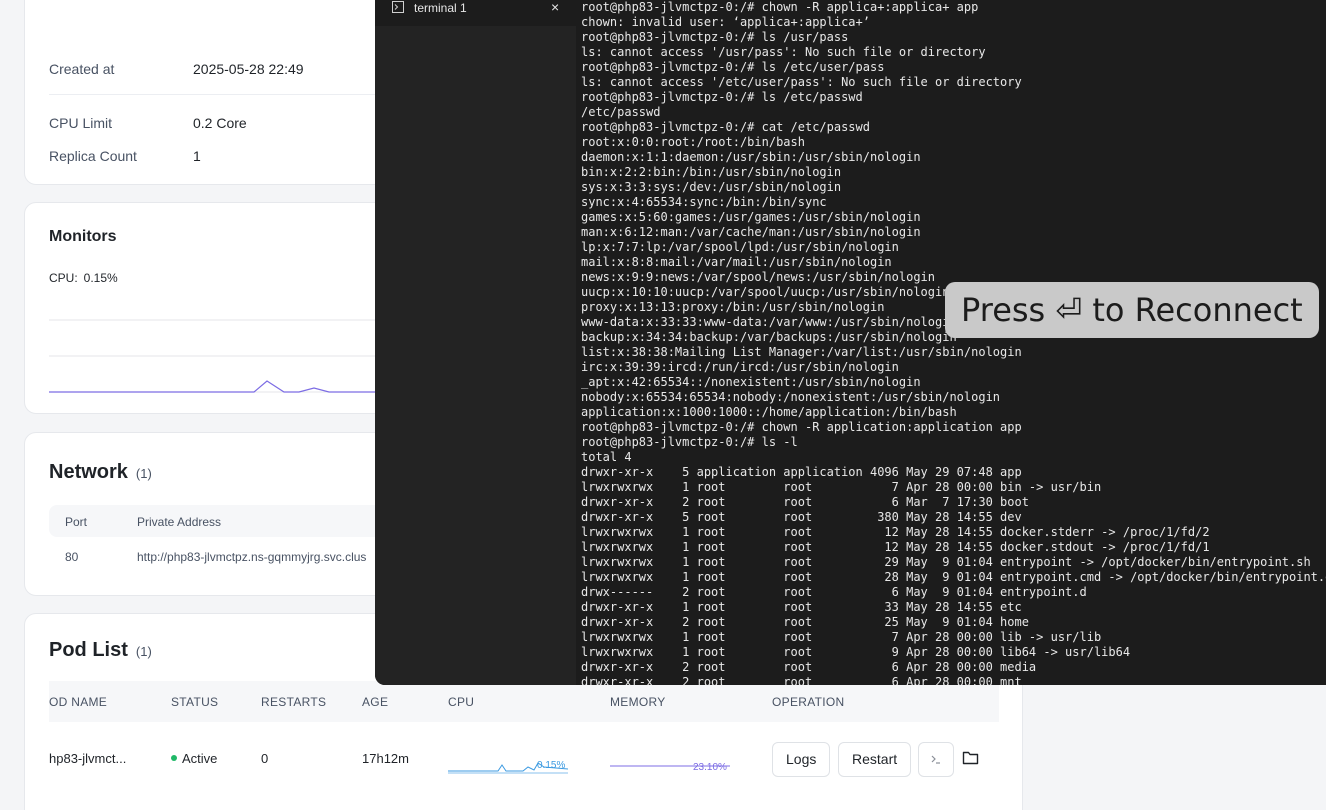 The image size is (1326, 810). I want to click on cpu-limit-row: CPU Limit 0.2 Core, so click(148, 123).